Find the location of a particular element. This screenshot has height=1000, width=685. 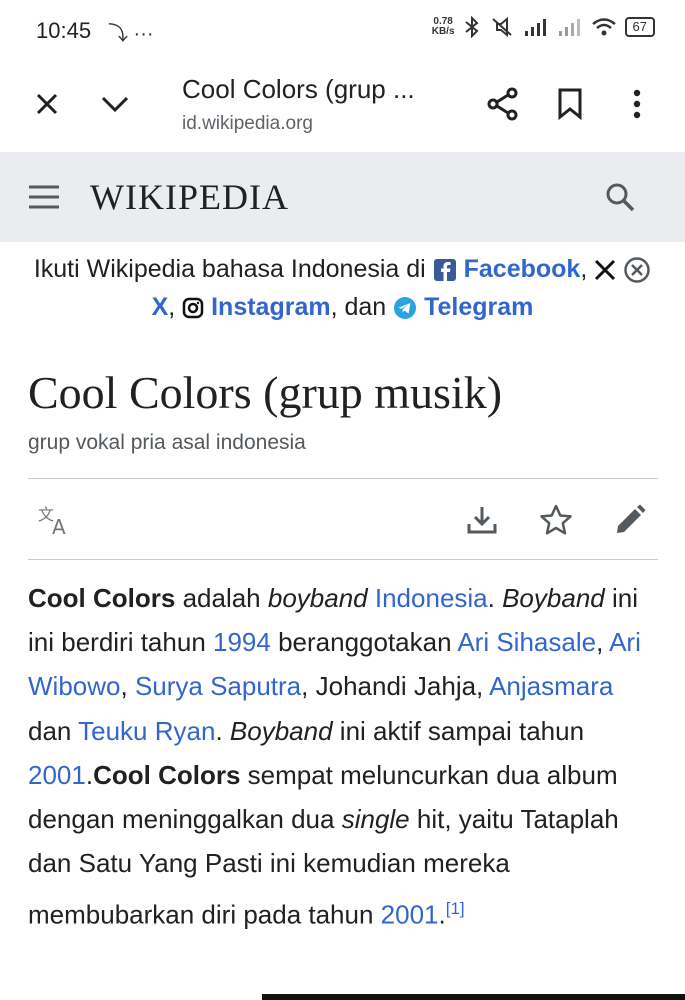

page-title: Cool Colors (grup musik) is located at coordinates (265, 392).